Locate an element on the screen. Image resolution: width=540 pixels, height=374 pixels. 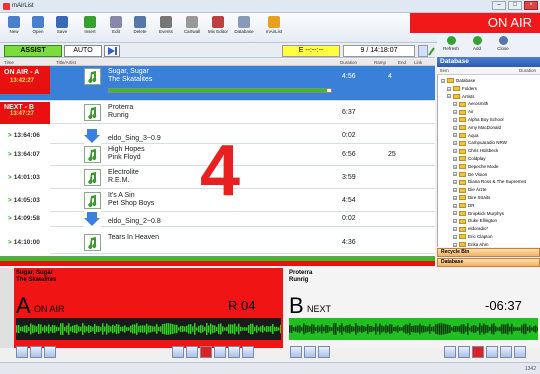
playlist-row: >14:10:00 Tears In Heaven 4:36 is located at coordinates (217, 243).